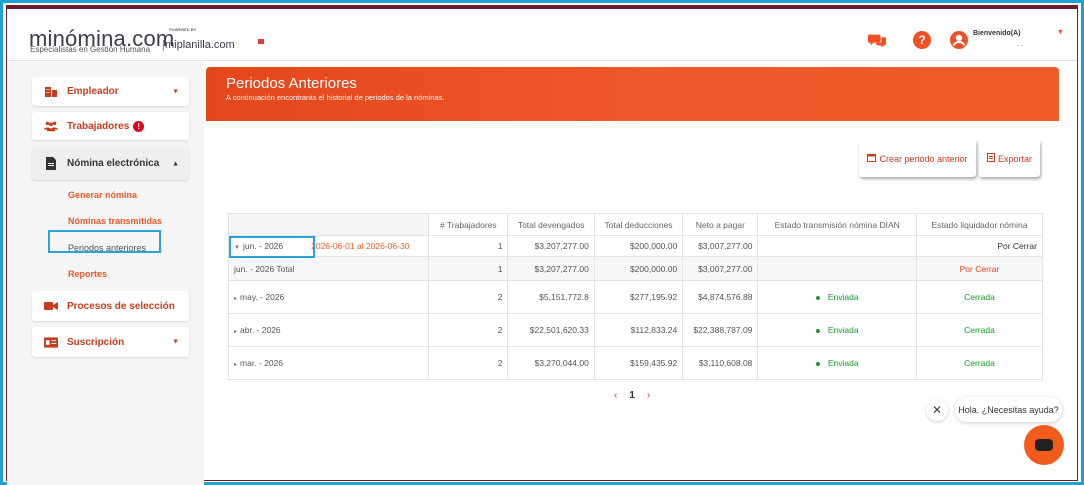 The width and height of the screenshot is (1084, 485). Describe the element at coordinates (328, 297) in the screenshot. I see `period-cell: ▸ may. - 2026` at that location.